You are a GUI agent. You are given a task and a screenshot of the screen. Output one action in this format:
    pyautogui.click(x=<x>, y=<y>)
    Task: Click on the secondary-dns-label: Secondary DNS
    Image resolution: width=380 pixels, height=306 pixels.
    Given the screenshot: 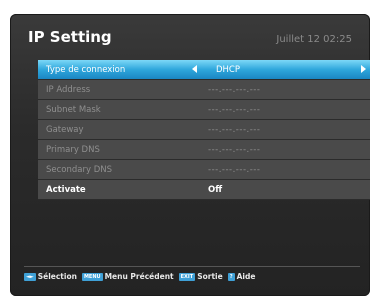 What is the action you would take?
    pyautogui.click(x=79, y=169)
    